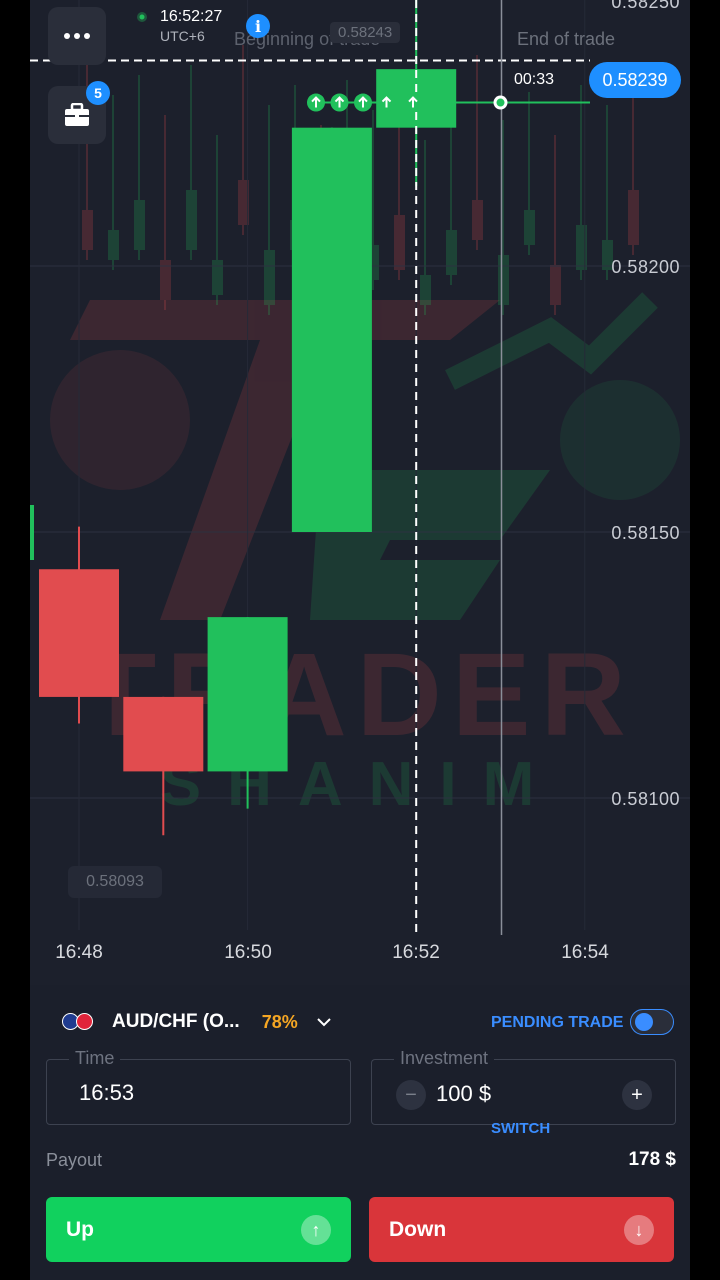 Image resolution: width=720 pixels, height=1280 pixels. I want to click on asset-selector: AUD/CHF (O... 78%, so click(197, 1022).